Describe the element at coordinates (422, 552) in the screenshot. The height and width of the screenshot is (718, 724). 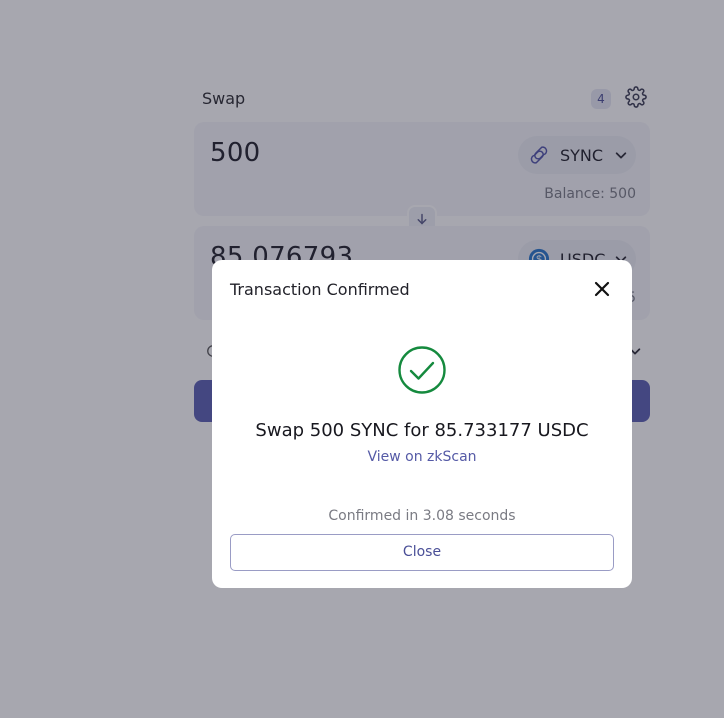
I see `close-button: Close` at that location.